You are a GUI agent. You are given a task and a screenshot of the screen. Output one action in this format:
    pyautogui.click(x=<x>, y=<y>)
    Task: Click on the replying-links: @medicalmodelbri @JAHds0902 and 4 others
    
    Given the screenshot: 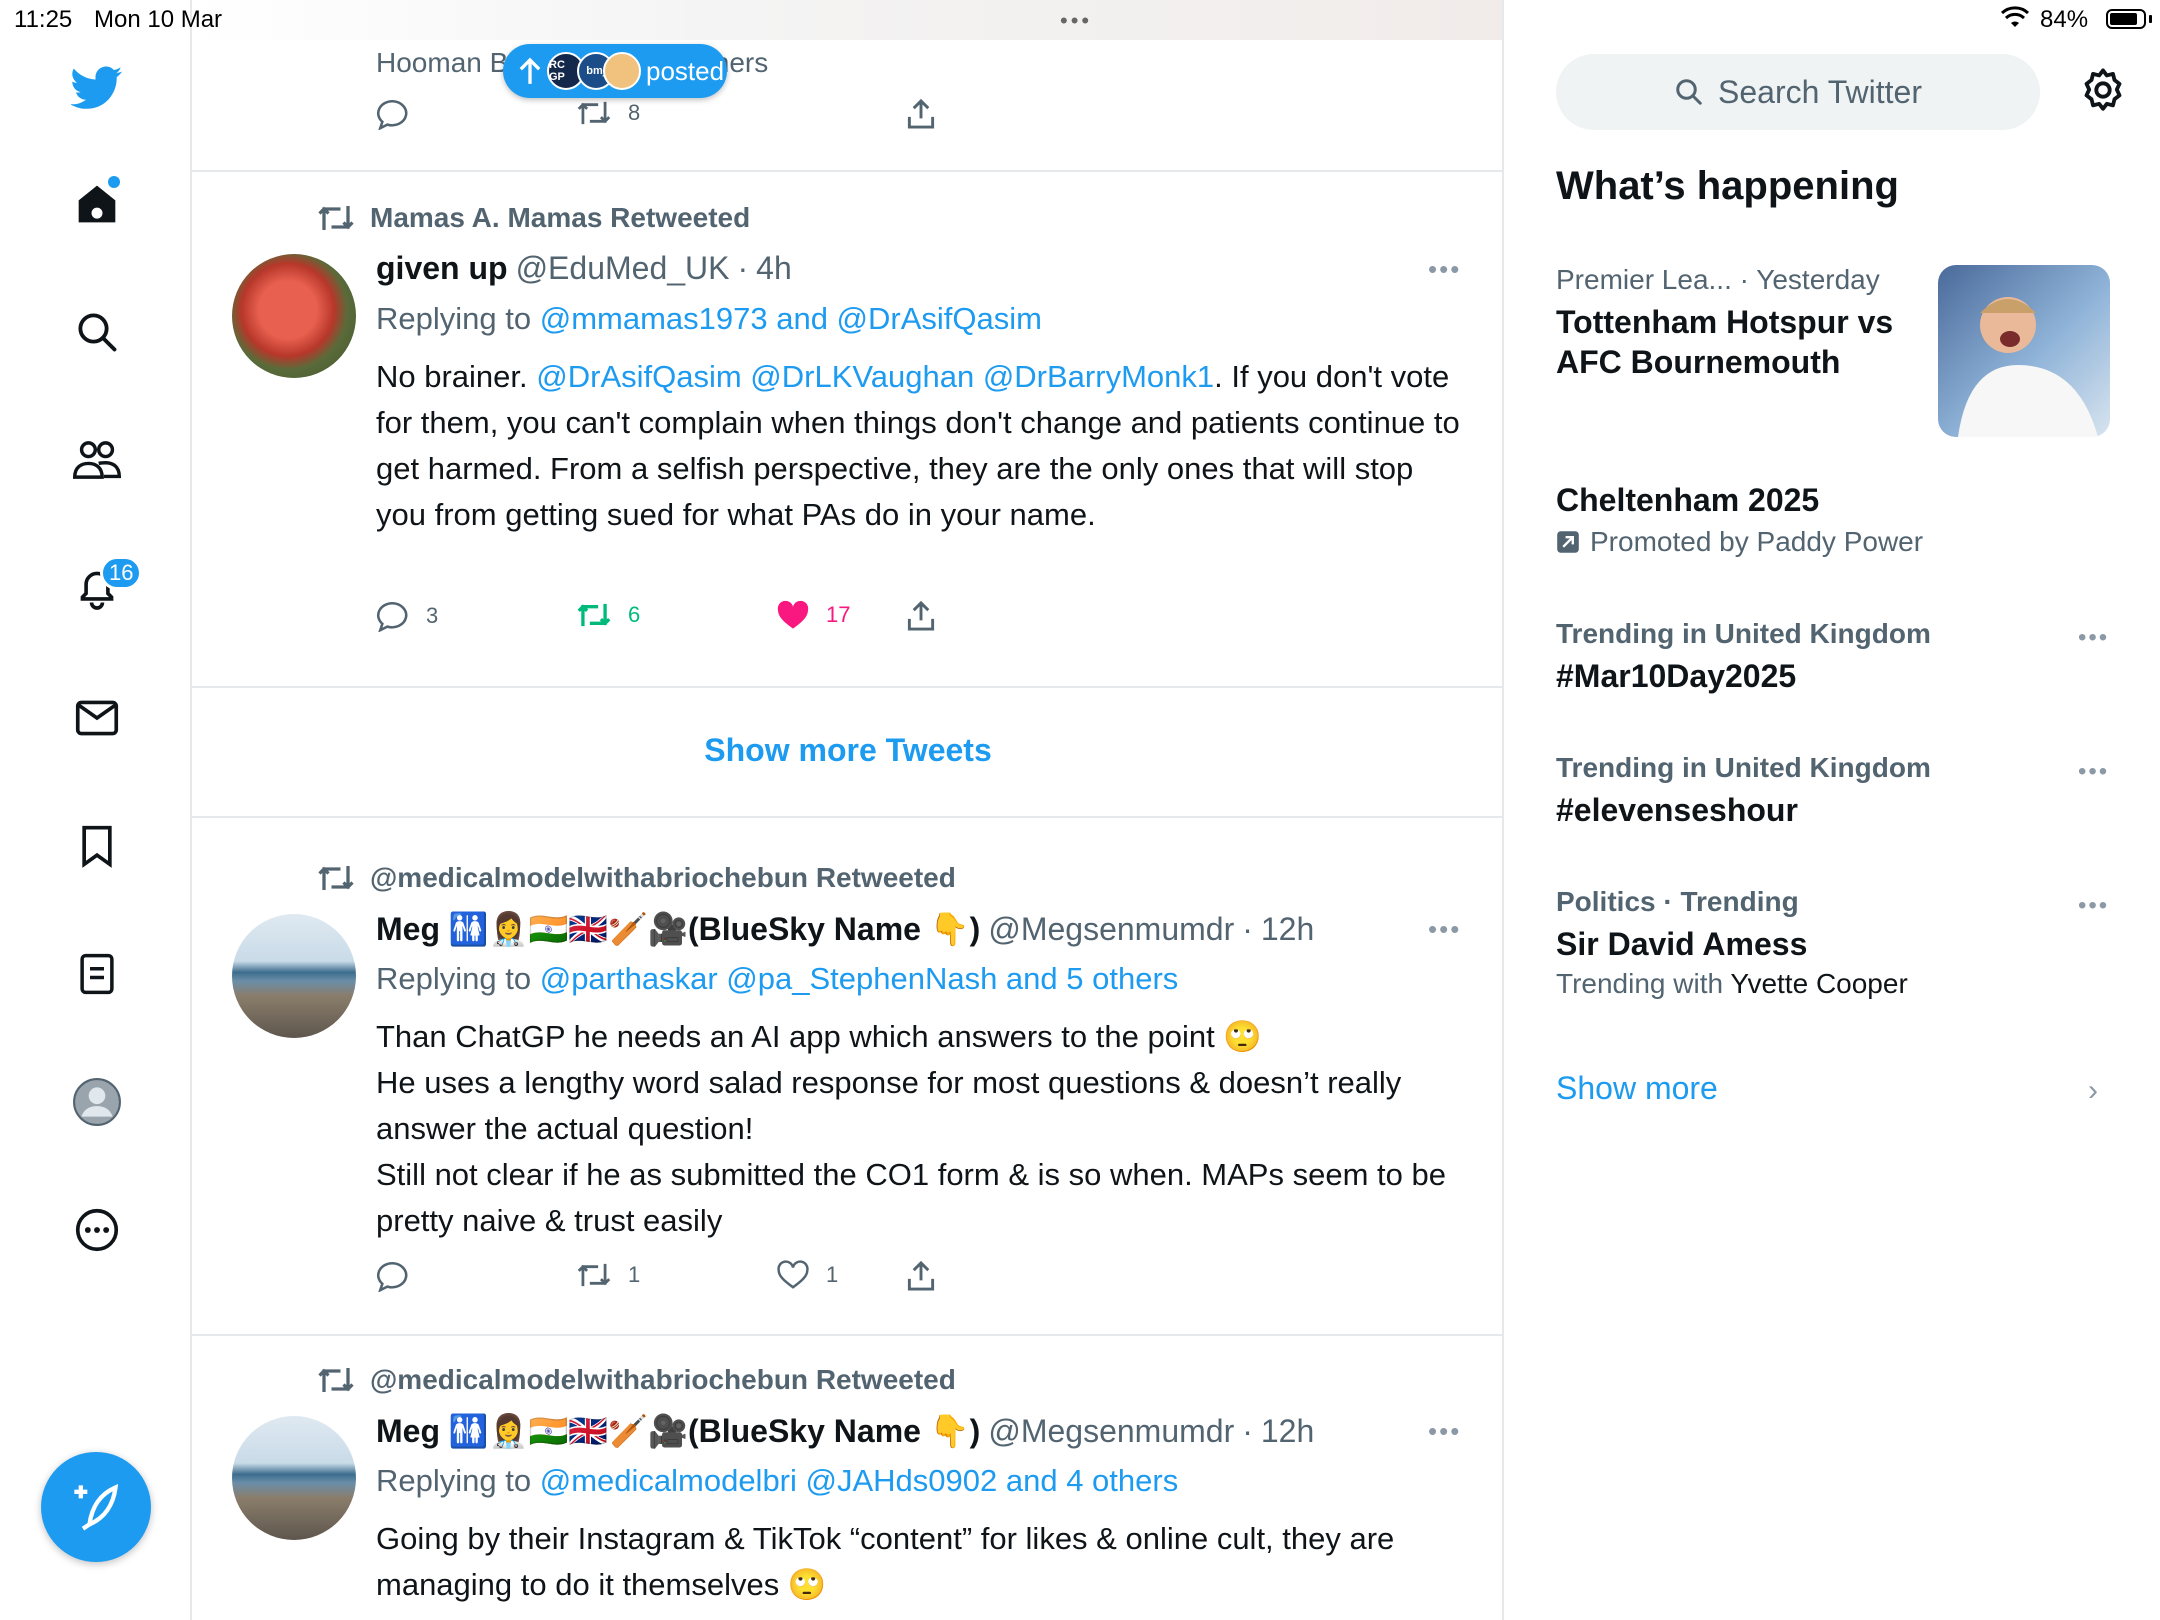 What is the action you would take?
    pyautogui.click(x=859, y=1480)
    